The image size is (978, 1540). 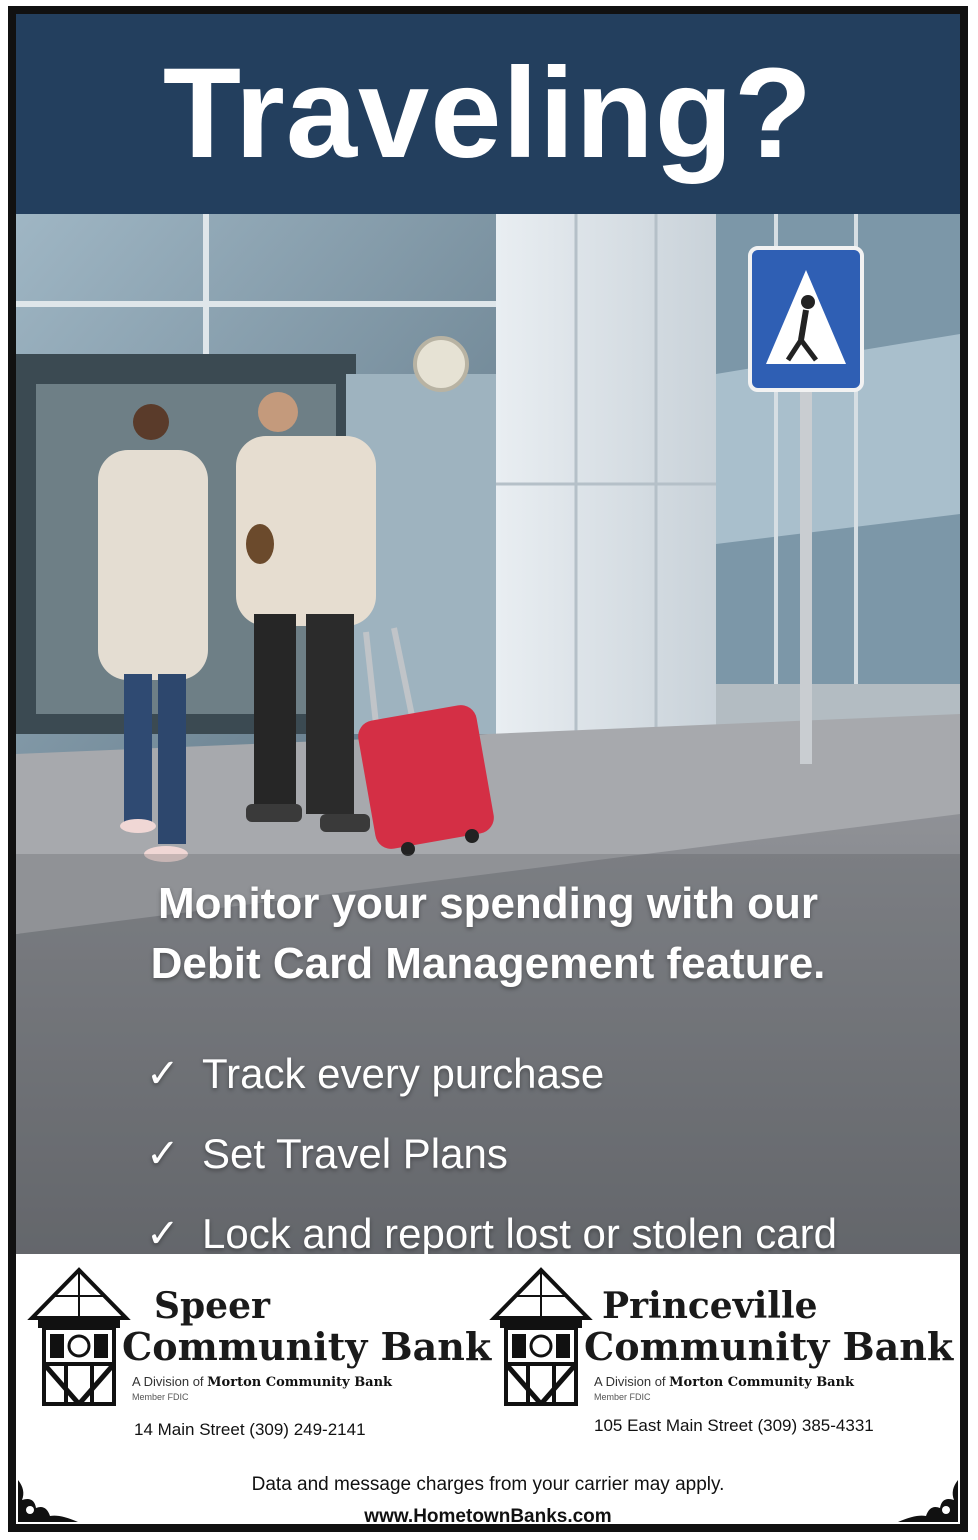 I want to click on website-link: www.HometownBanks.com, so click(x=488, y=1515).